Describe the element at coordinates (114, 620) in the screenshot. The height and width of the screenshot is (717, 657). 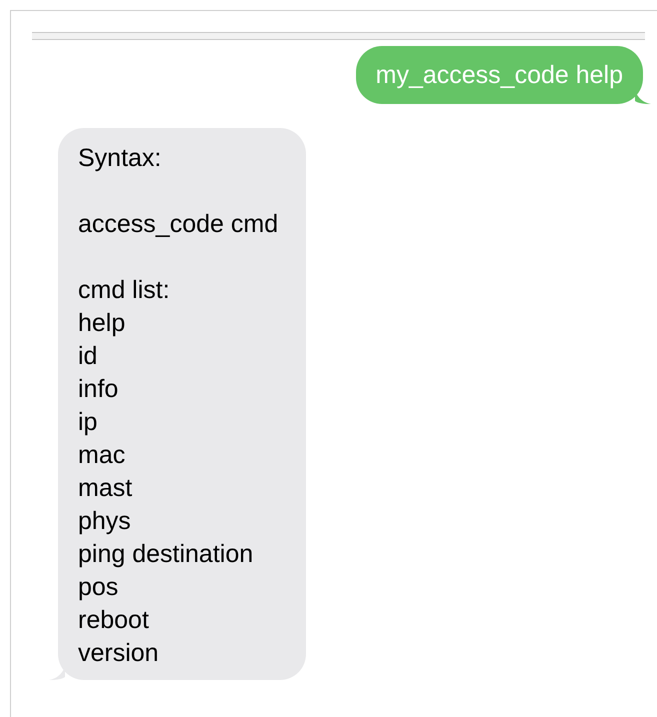
I see `message-text: reboot` at that location.